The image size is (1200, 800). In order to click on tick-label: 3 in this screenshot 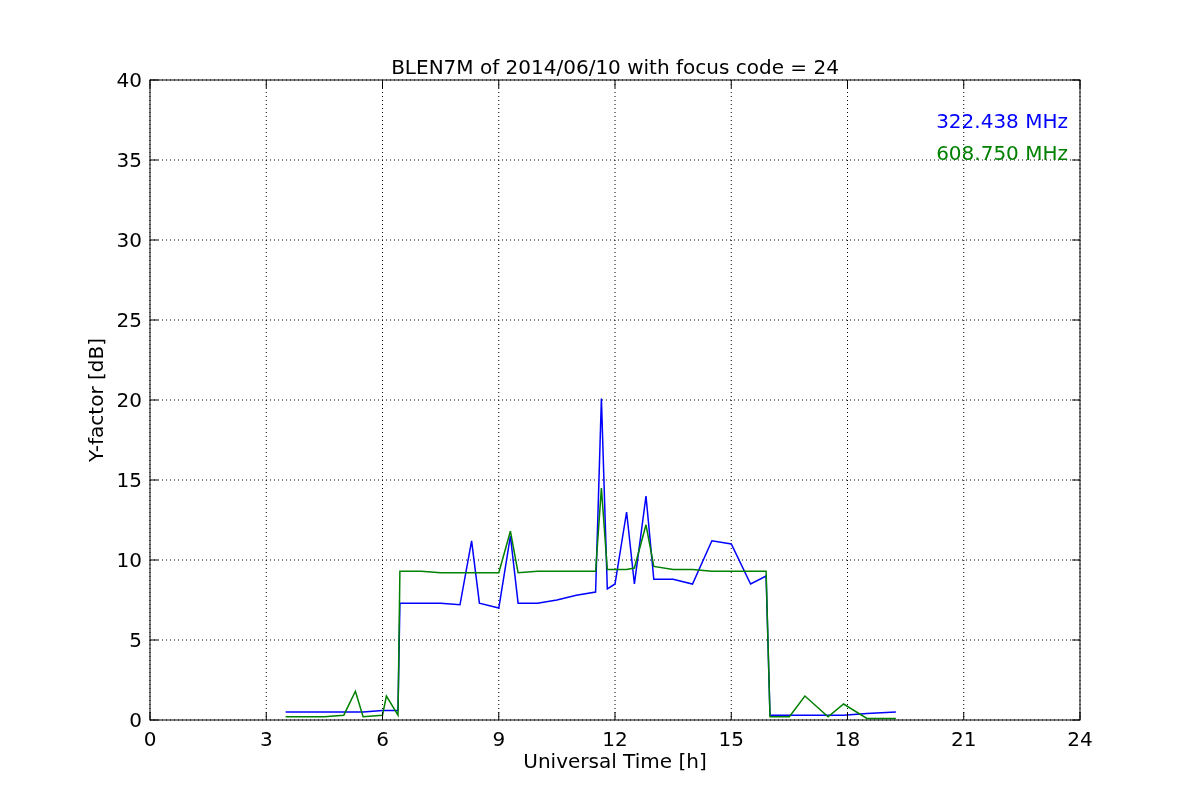, I will do `click(266, 739)`.